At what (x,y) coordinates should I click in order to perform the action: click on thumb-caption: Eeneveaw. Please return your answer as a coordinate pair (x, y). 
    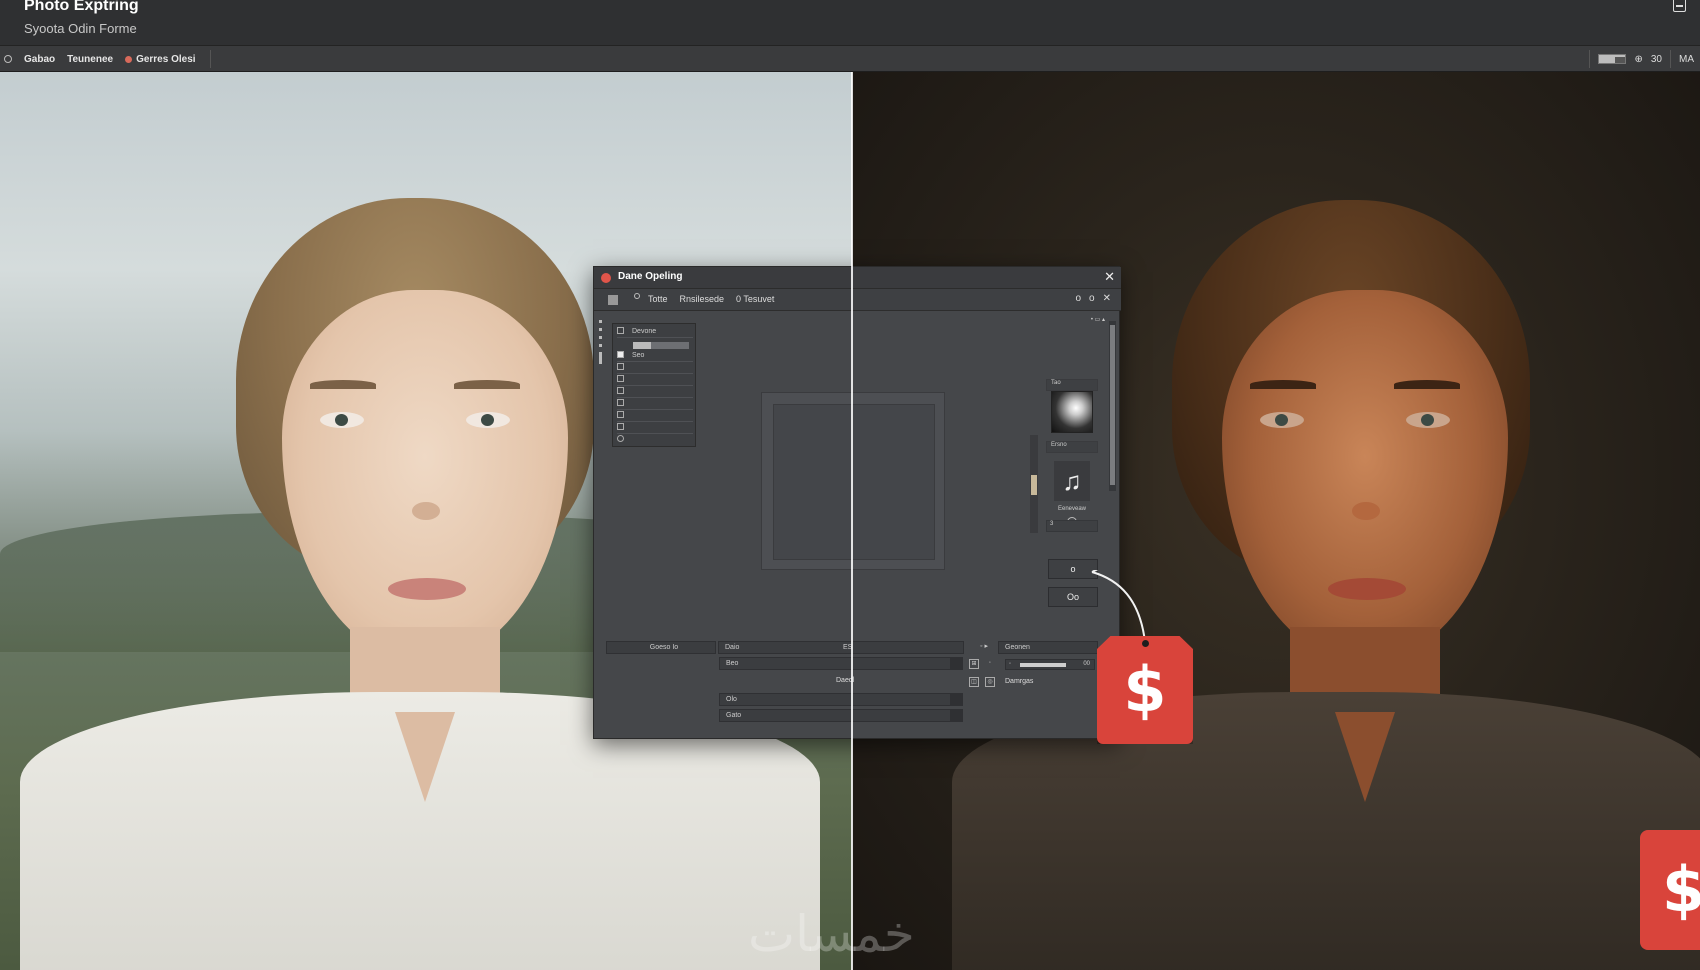
    Looking at the image, I should click on (1072, 509).